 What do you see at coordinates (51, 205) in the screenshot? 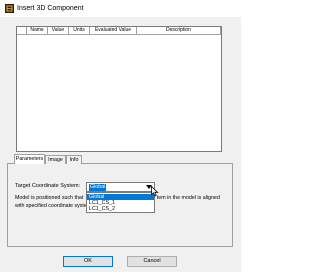
I see `description-line2-left: with specified coordinate syste` at bounding box center [51, 205].